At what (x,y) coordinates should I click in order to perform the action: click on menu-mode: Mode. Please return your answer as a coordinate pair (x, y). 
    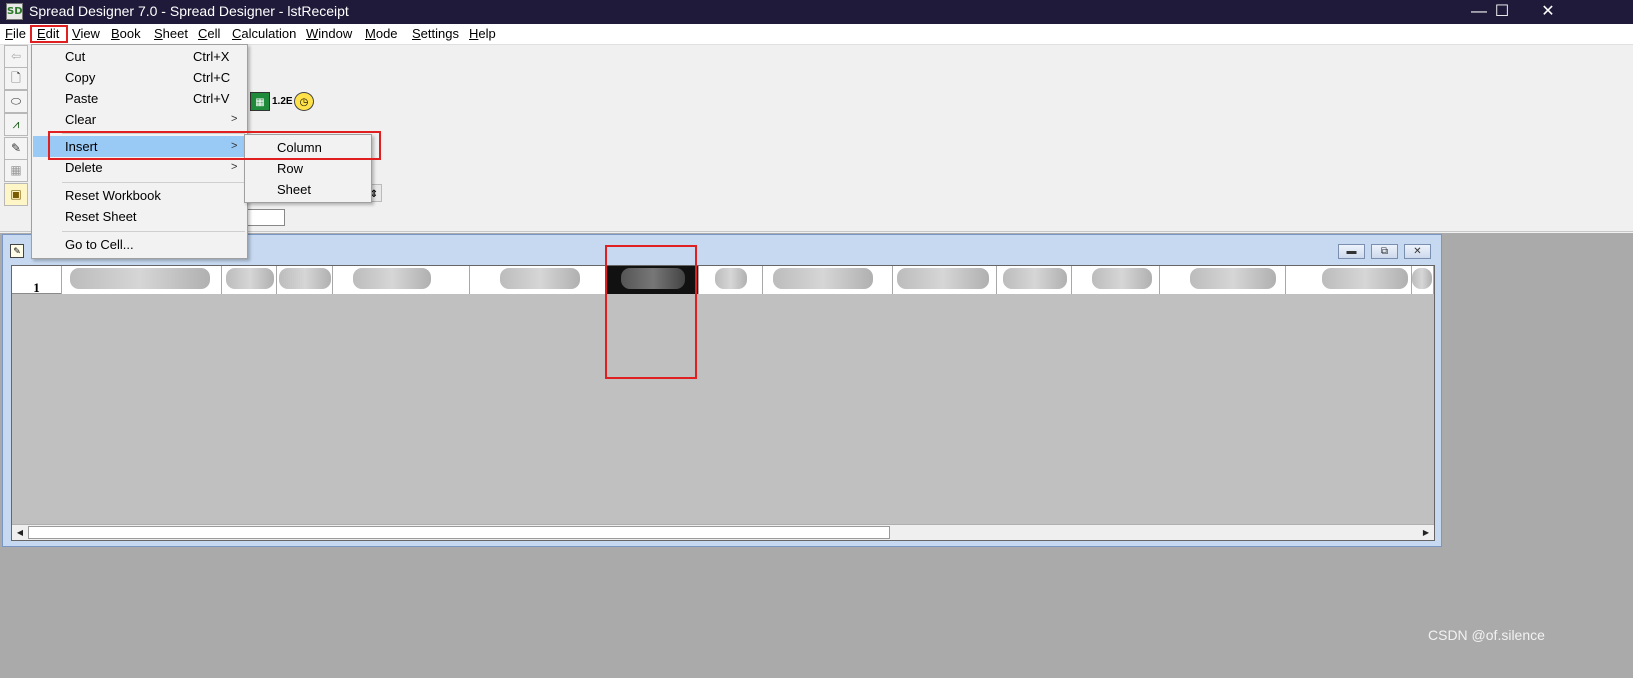
    Looking at the image, I should click on (381, 33).